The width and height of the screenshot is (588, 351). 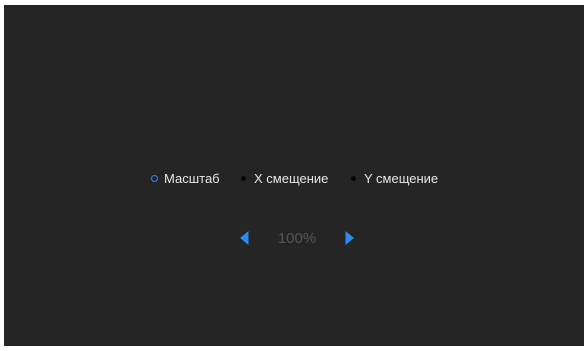 What do you see at coordinates (154, 178) in the screenshot?
I see `radio-selected-icon` at bounding box center [154, 178].